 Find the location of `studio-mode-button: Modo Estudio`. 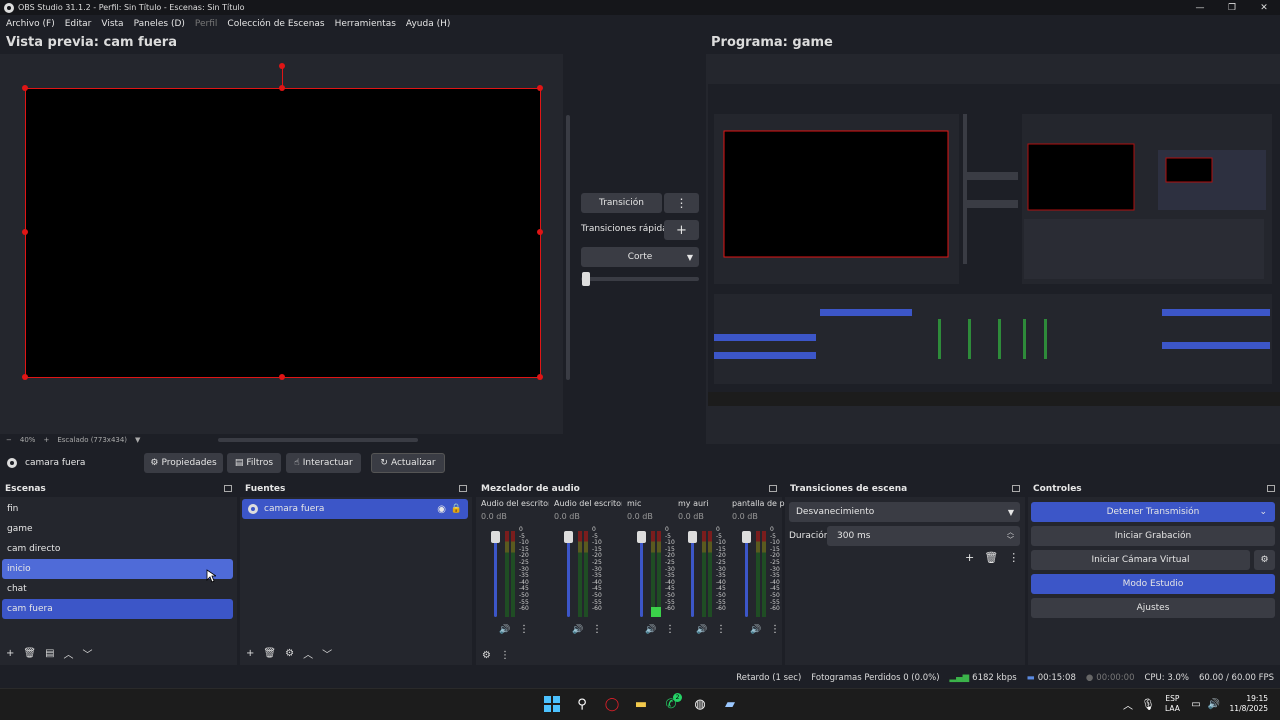

studio-mode-button: Modo Estudio is located at coordinates (1153, 584).